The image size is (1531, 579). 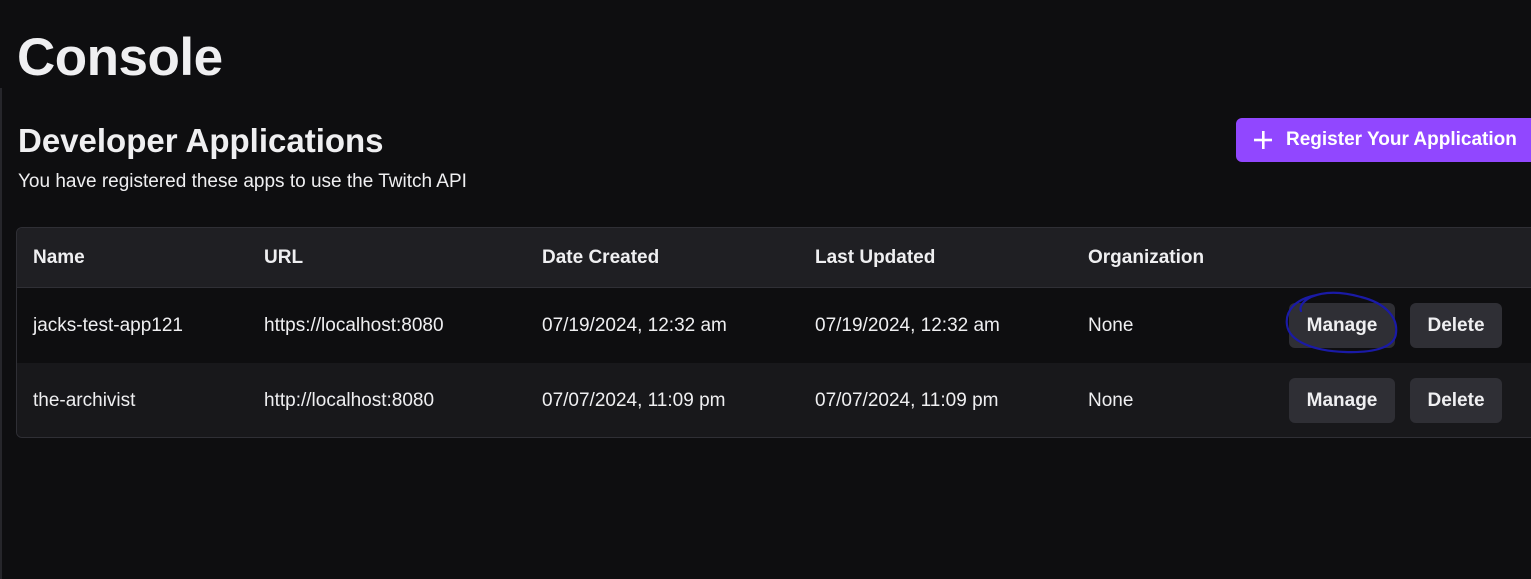 I want to click on app-url: https://localhost:8080, so click(x=354, y=325).